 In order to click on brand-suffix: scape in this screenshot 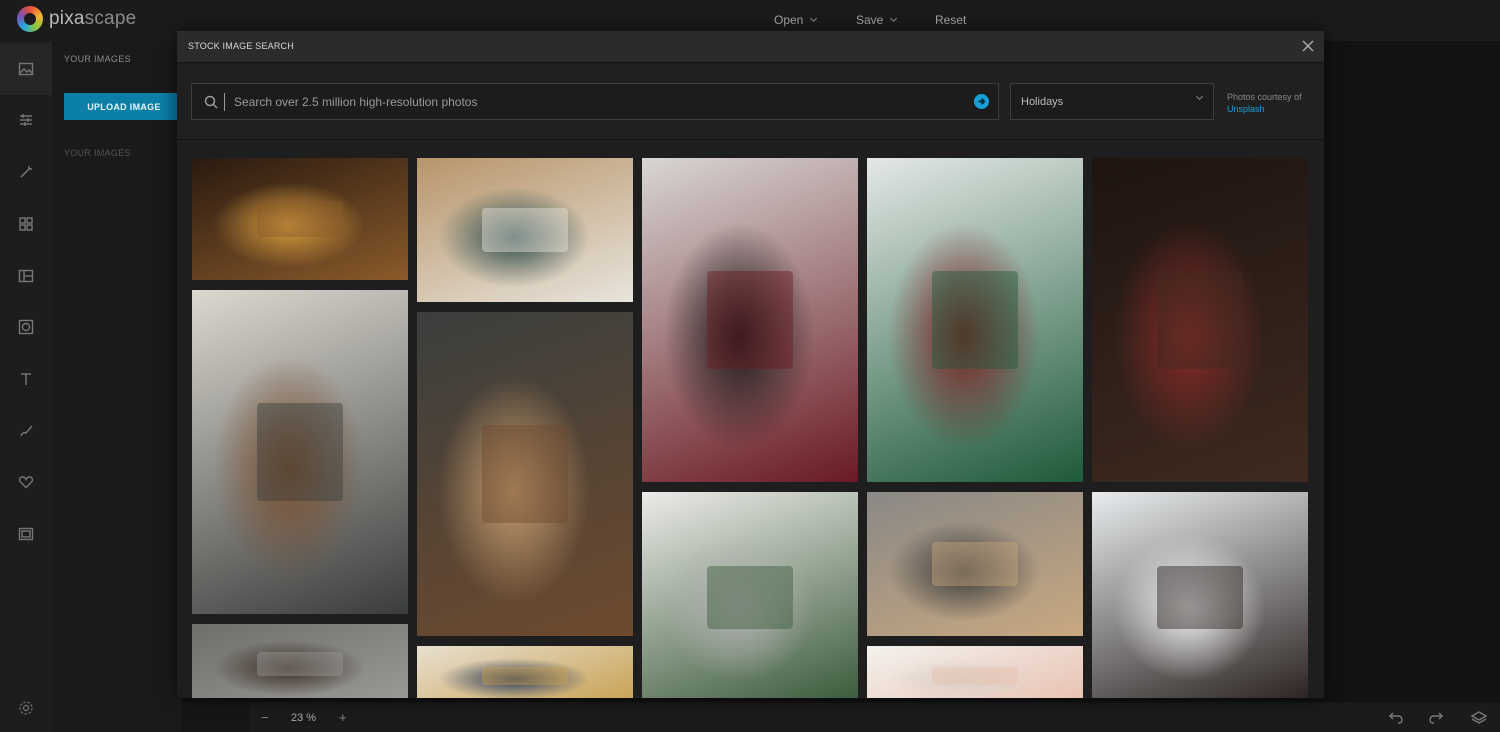, I will do `click(110, 18)`.